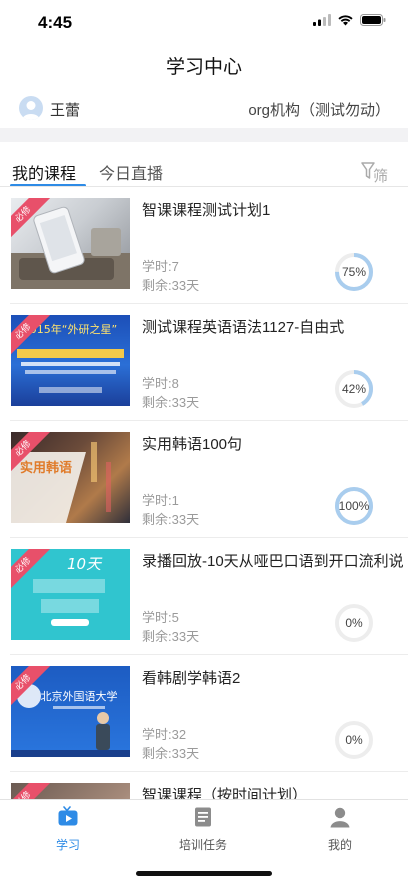 Image resolution: width=408 pixels, height=883 pixels. I want to click on course-title: 智课课程（按时间计划）, so click(225, 793).